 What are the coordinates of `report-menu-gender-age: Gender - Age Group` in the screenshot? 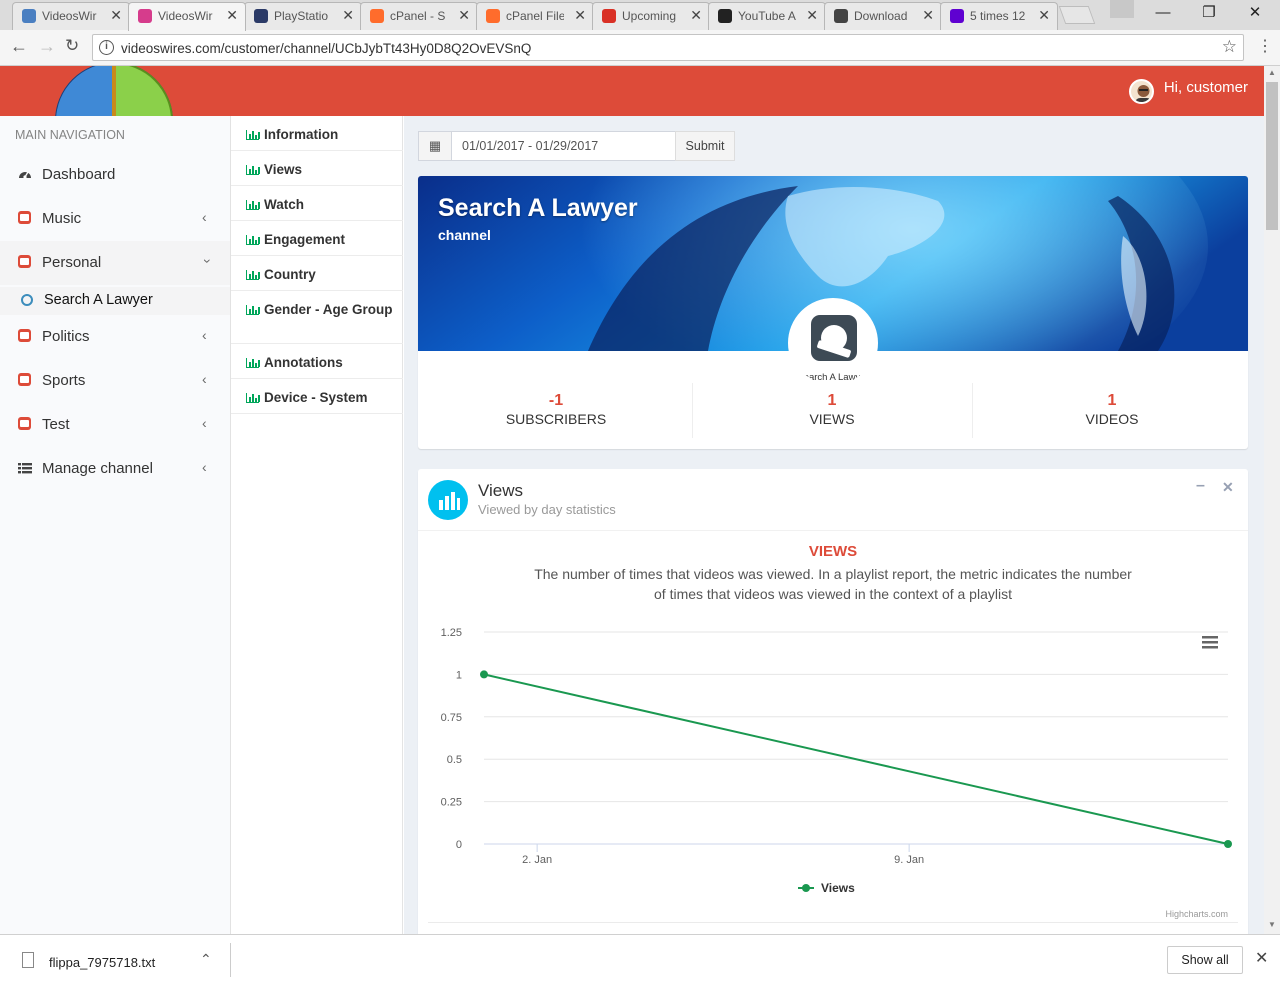 It's located at (317, 317).